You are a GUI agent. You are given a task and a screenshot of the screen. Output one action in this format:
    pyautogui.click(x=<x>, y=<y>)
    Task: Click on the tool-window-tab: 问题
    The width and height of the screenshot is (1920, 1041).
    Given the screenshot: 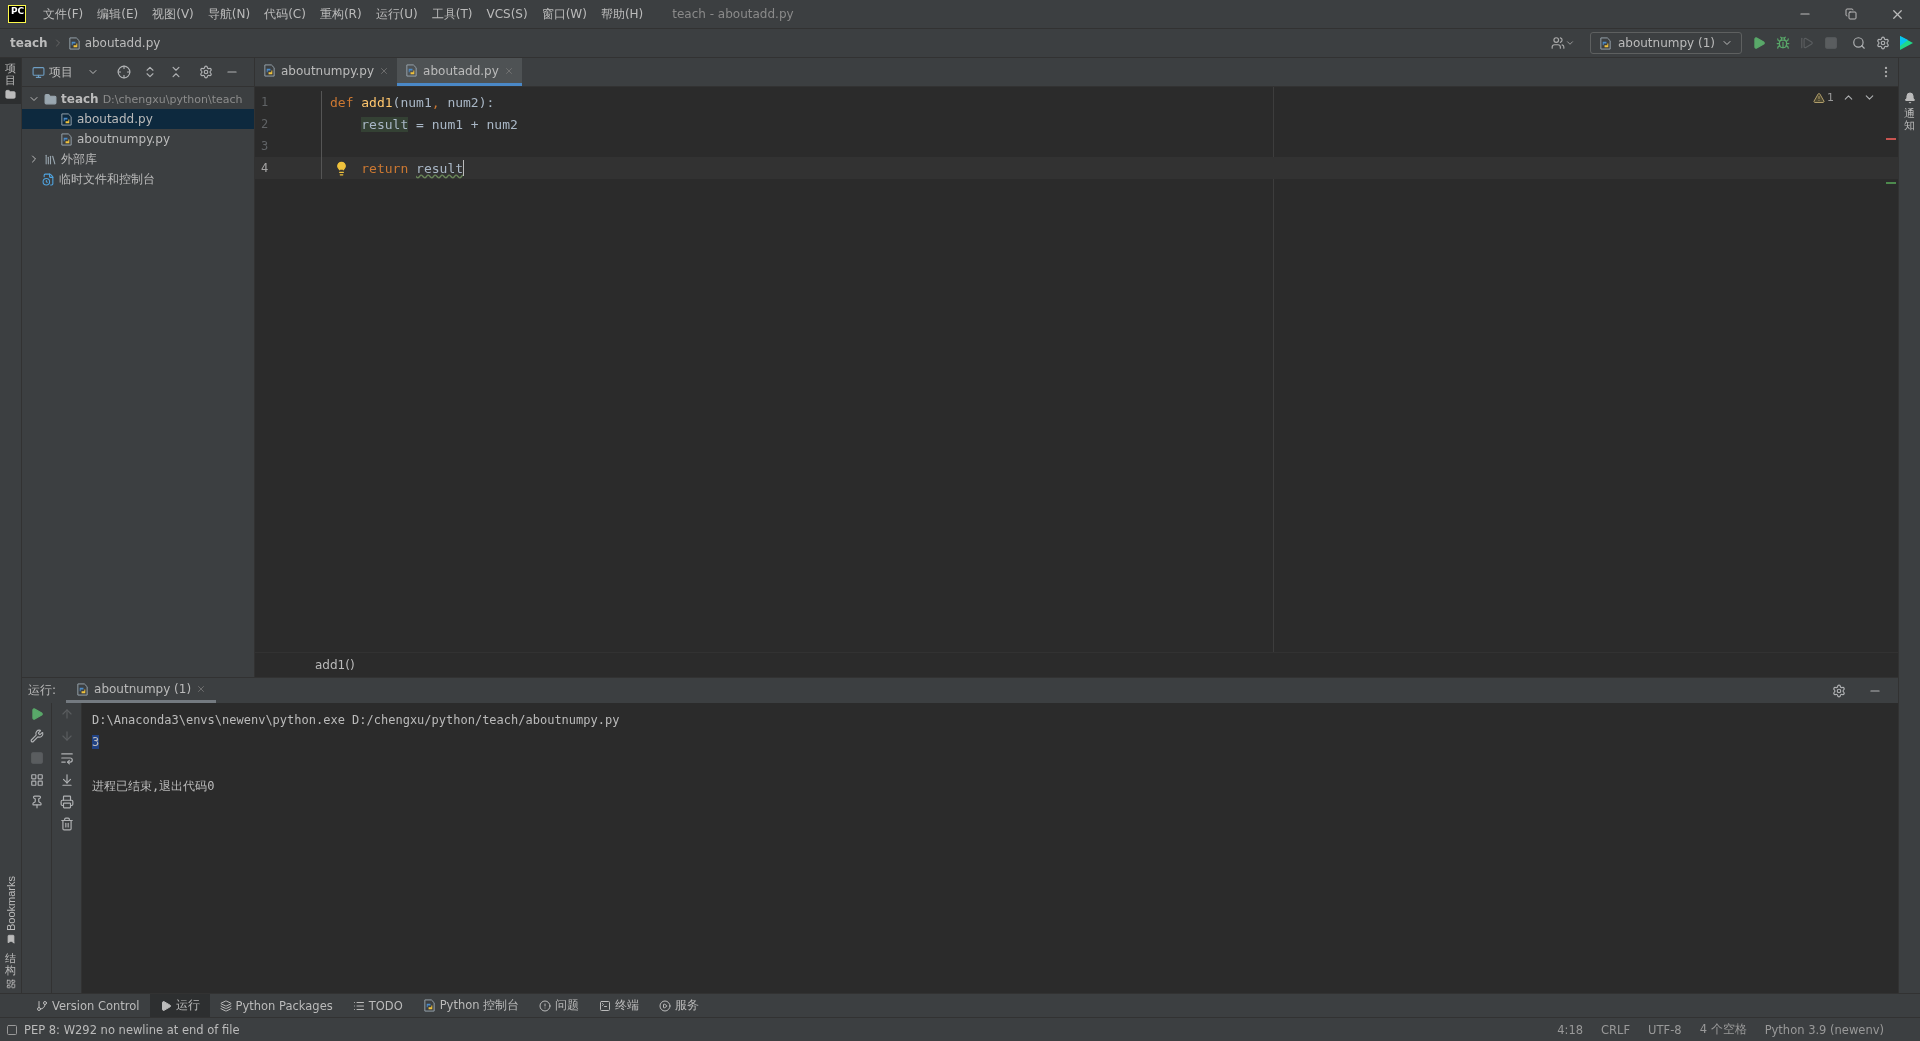 What is the action you would take?
    pyautogui.click(x=559, y=1005)
    